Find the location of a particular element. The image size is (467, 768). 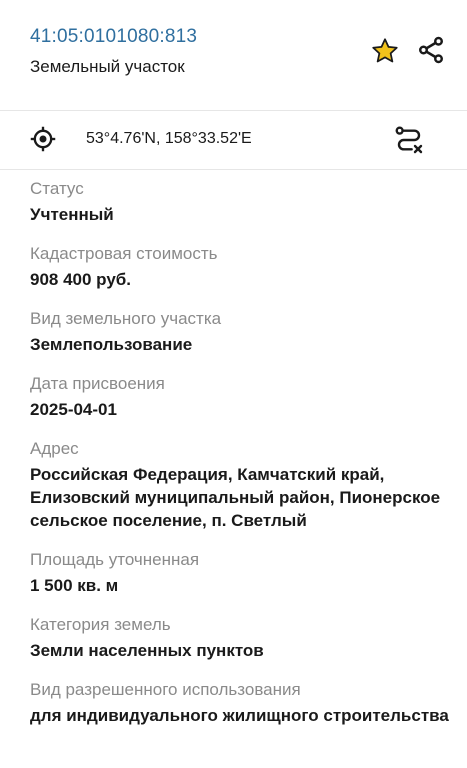

locate-button is located at coordinates (43, 139).